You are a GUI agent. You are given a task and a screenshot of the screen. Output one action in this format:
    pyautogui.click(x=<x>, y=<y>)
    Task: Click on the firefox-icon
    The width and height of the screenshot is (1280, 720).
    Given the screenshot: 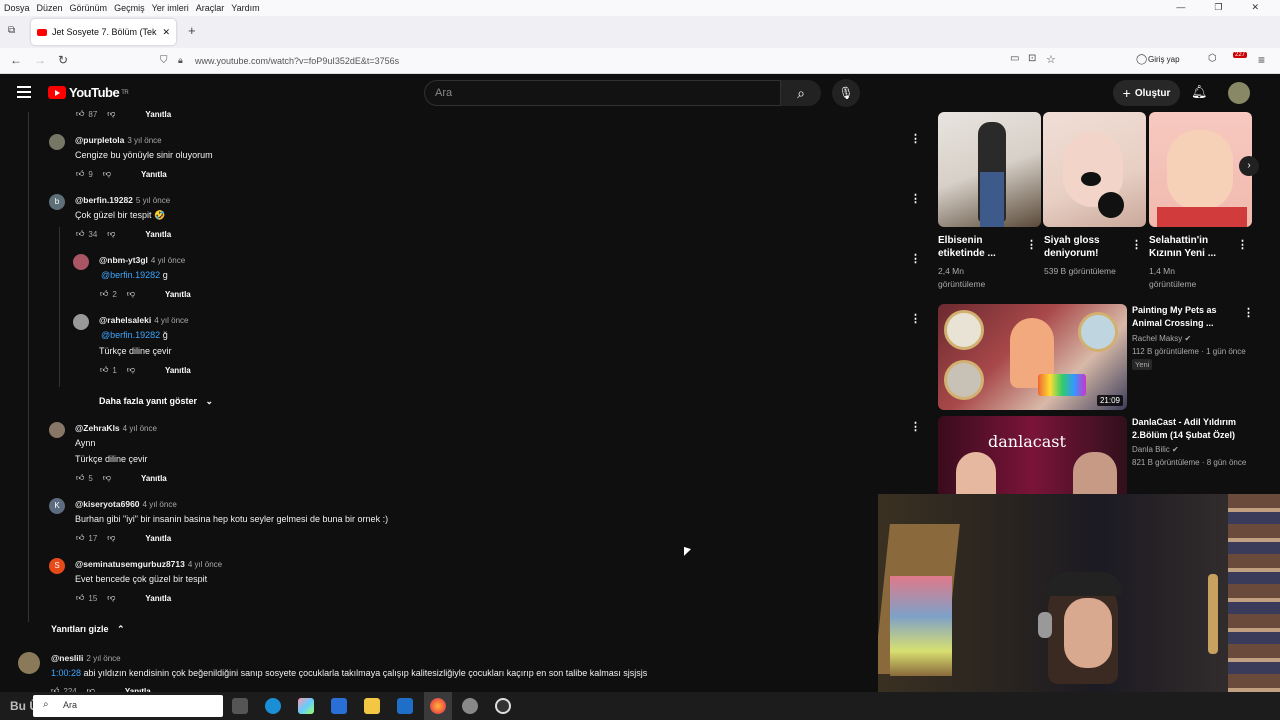 What is the action you would take?
    pyautogui.click(x=438, y=706)
    